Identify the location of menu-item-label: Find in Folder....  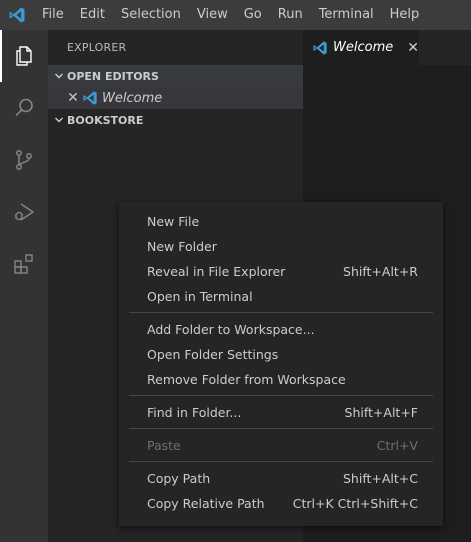
(194, 412).